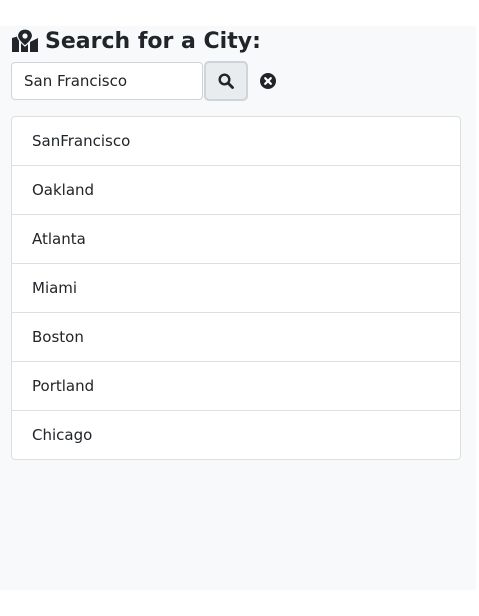 This screenshot has height=616, width=479. I want to click on list-item: Miami, so click(236, 287).